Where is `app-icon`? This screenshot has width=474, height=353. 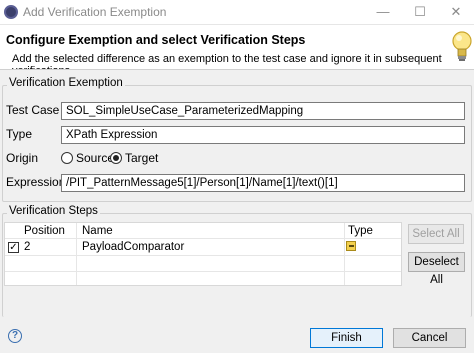 app-icon is located at coordinates (11, 12).